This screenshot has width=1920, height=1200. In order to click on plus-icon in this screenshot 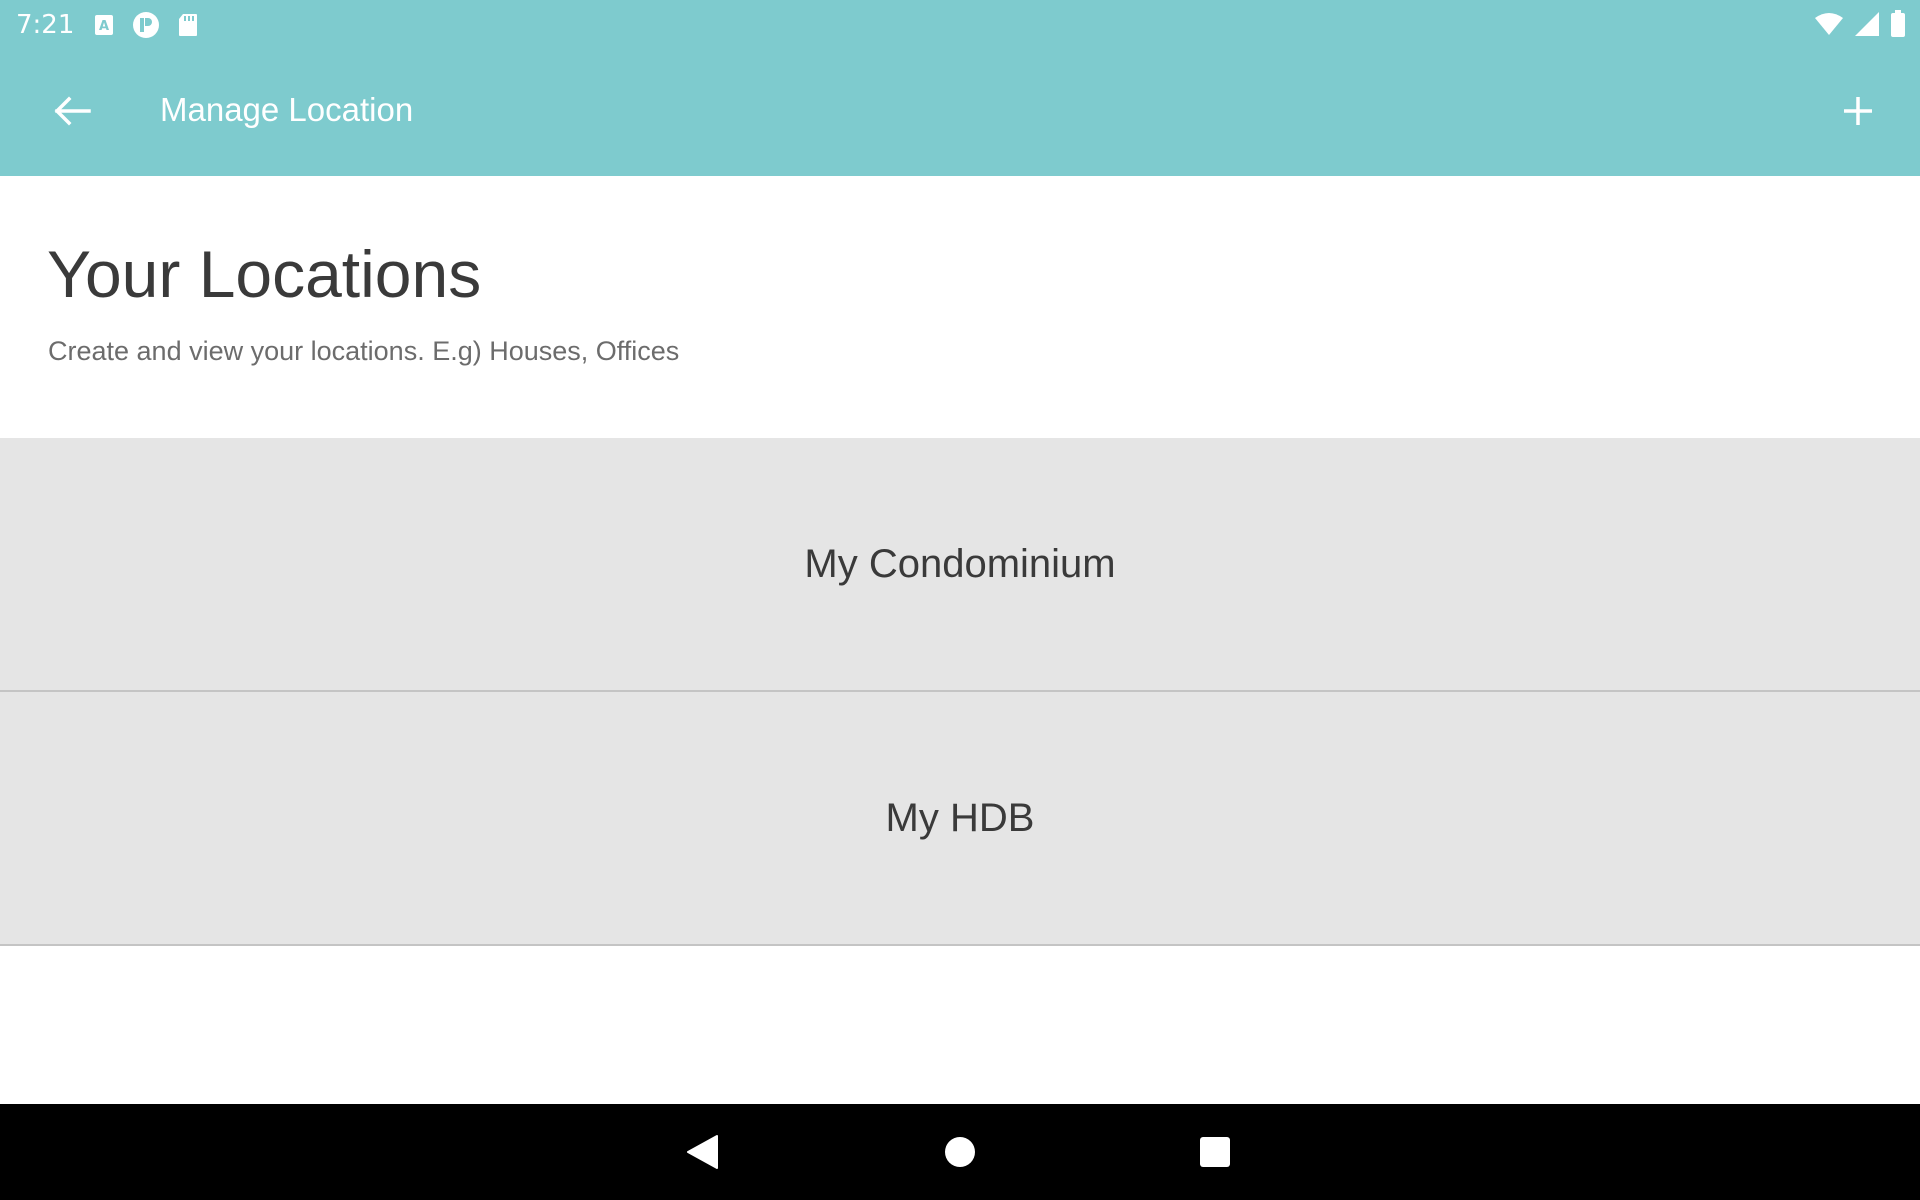, I will do `click(1858, 111)`.